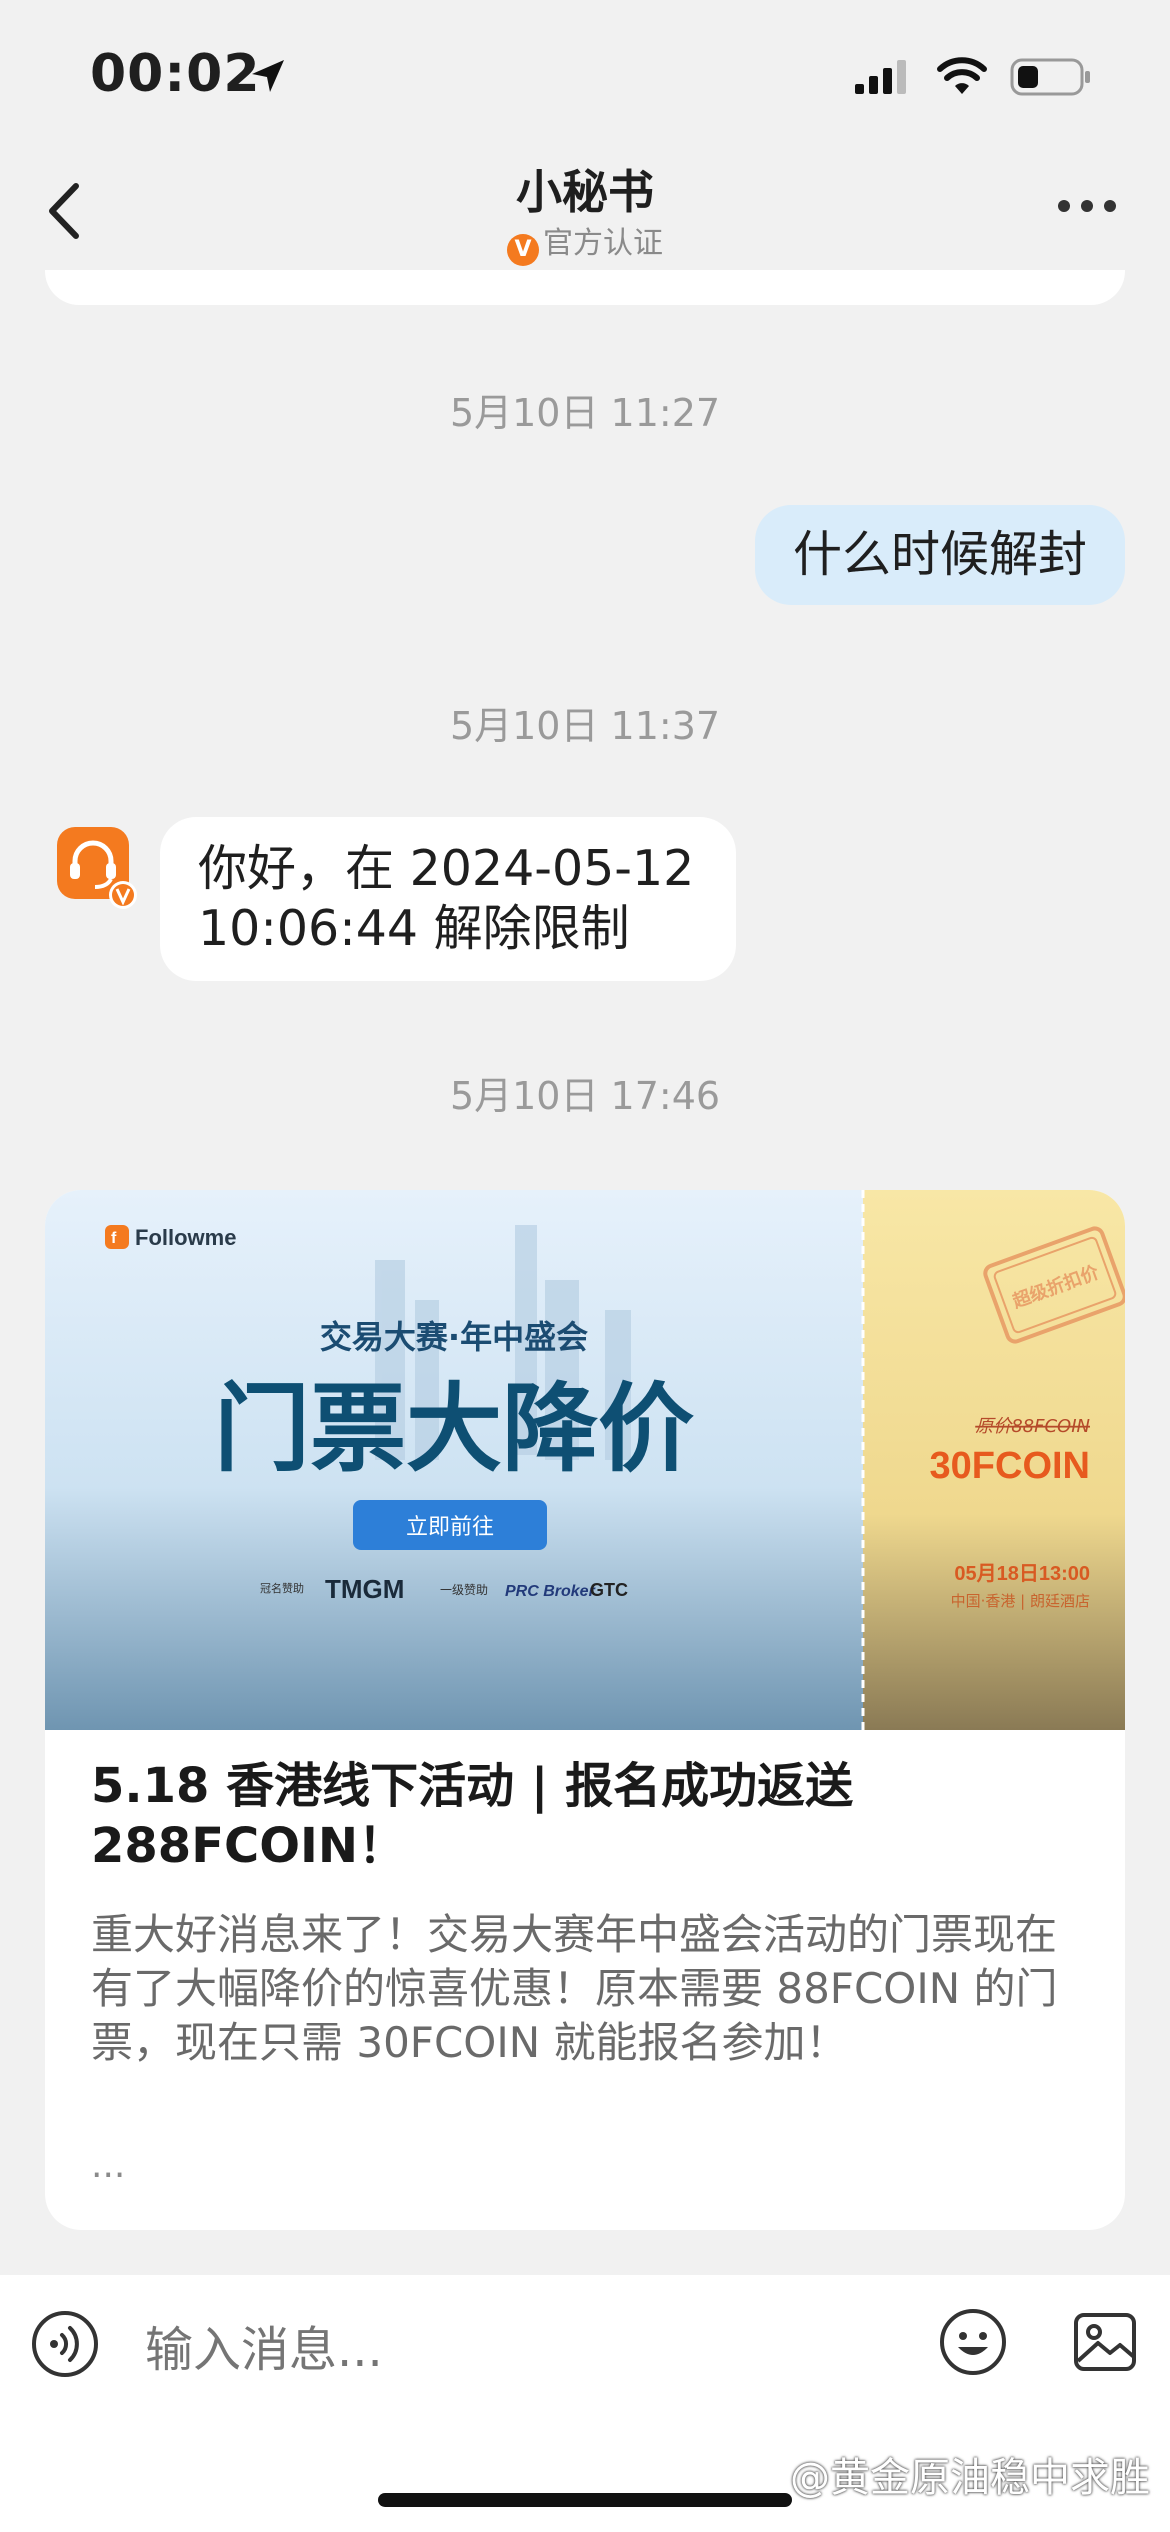  I want to click on voice-input-icon, so click(65, 2344).